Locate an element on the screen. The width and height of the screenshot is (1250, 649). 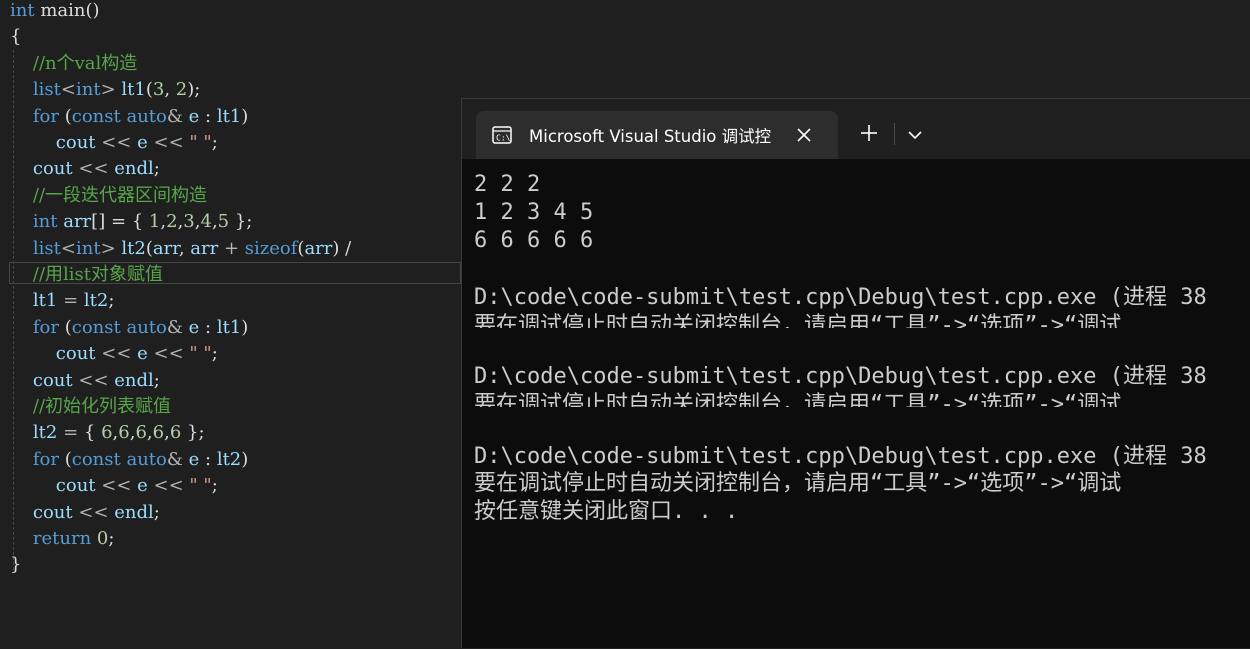
code-token: } is located at coordinates (16, 565).